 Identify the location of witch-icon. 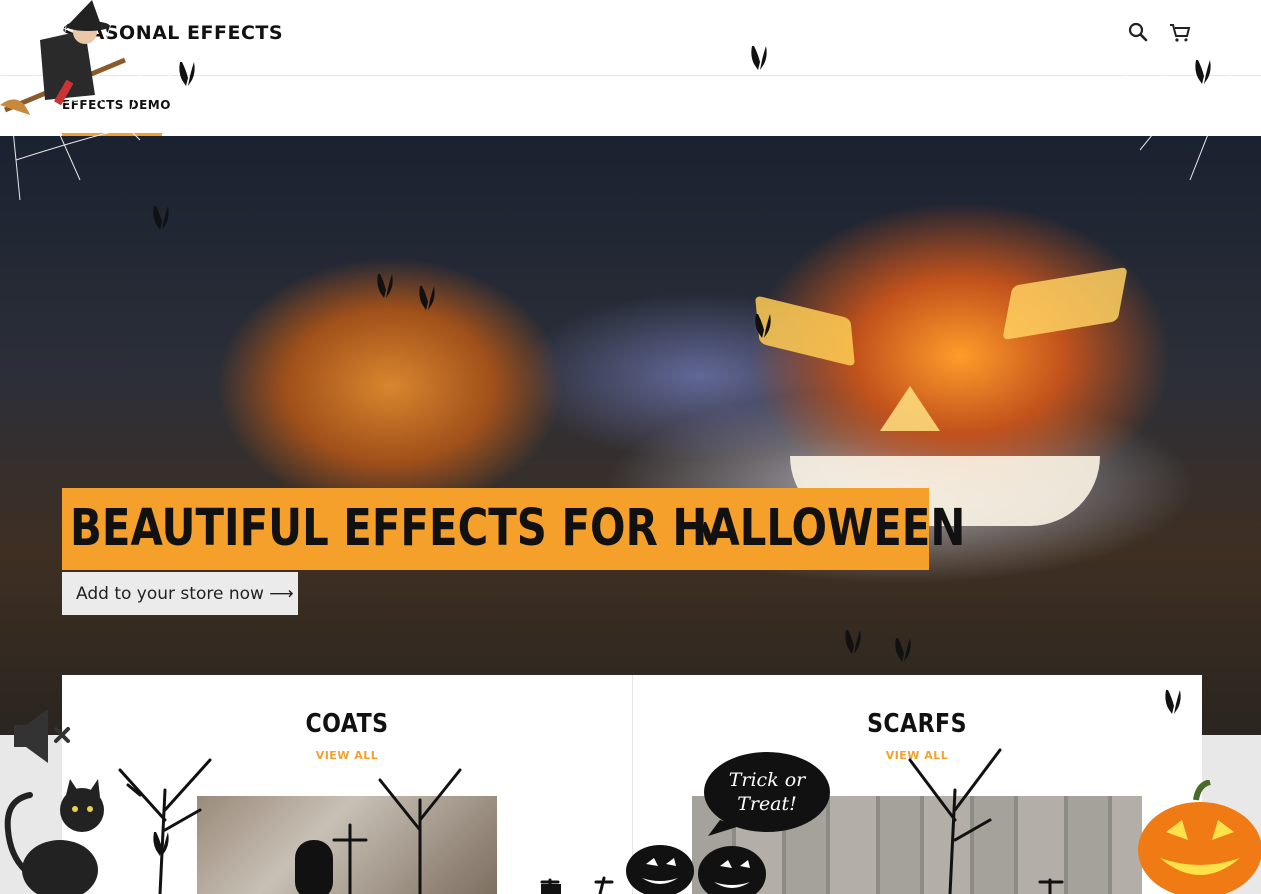
(63, 57).